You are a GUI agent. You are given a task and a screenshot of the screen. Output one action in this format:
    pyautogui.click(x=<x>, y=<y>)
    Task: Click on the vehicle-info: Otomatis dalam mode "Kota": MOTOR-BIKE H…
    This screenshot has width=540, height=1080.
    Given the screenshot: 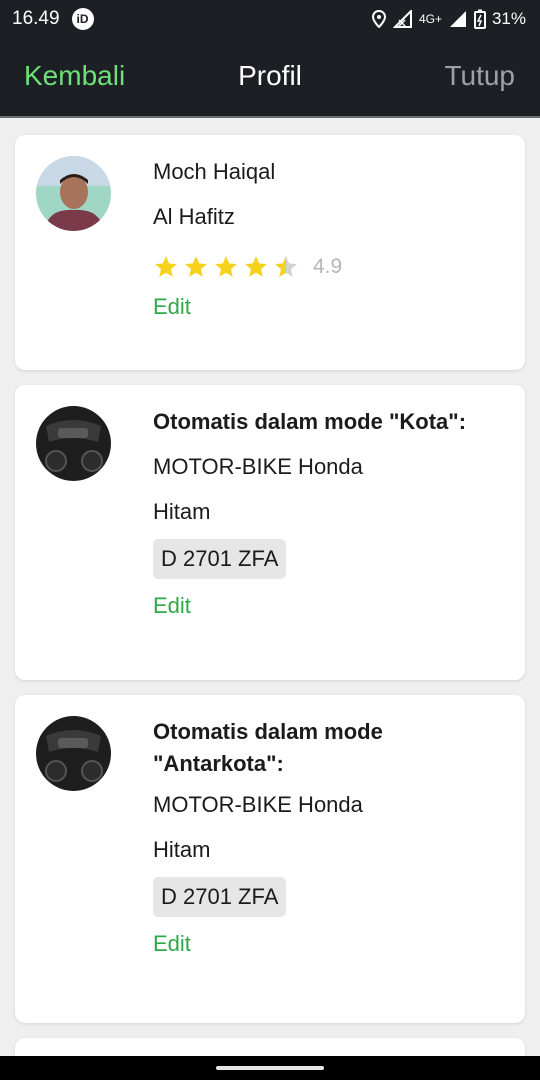 What is the action you would take?
    pyautogui.click(x=329, y=513)
    